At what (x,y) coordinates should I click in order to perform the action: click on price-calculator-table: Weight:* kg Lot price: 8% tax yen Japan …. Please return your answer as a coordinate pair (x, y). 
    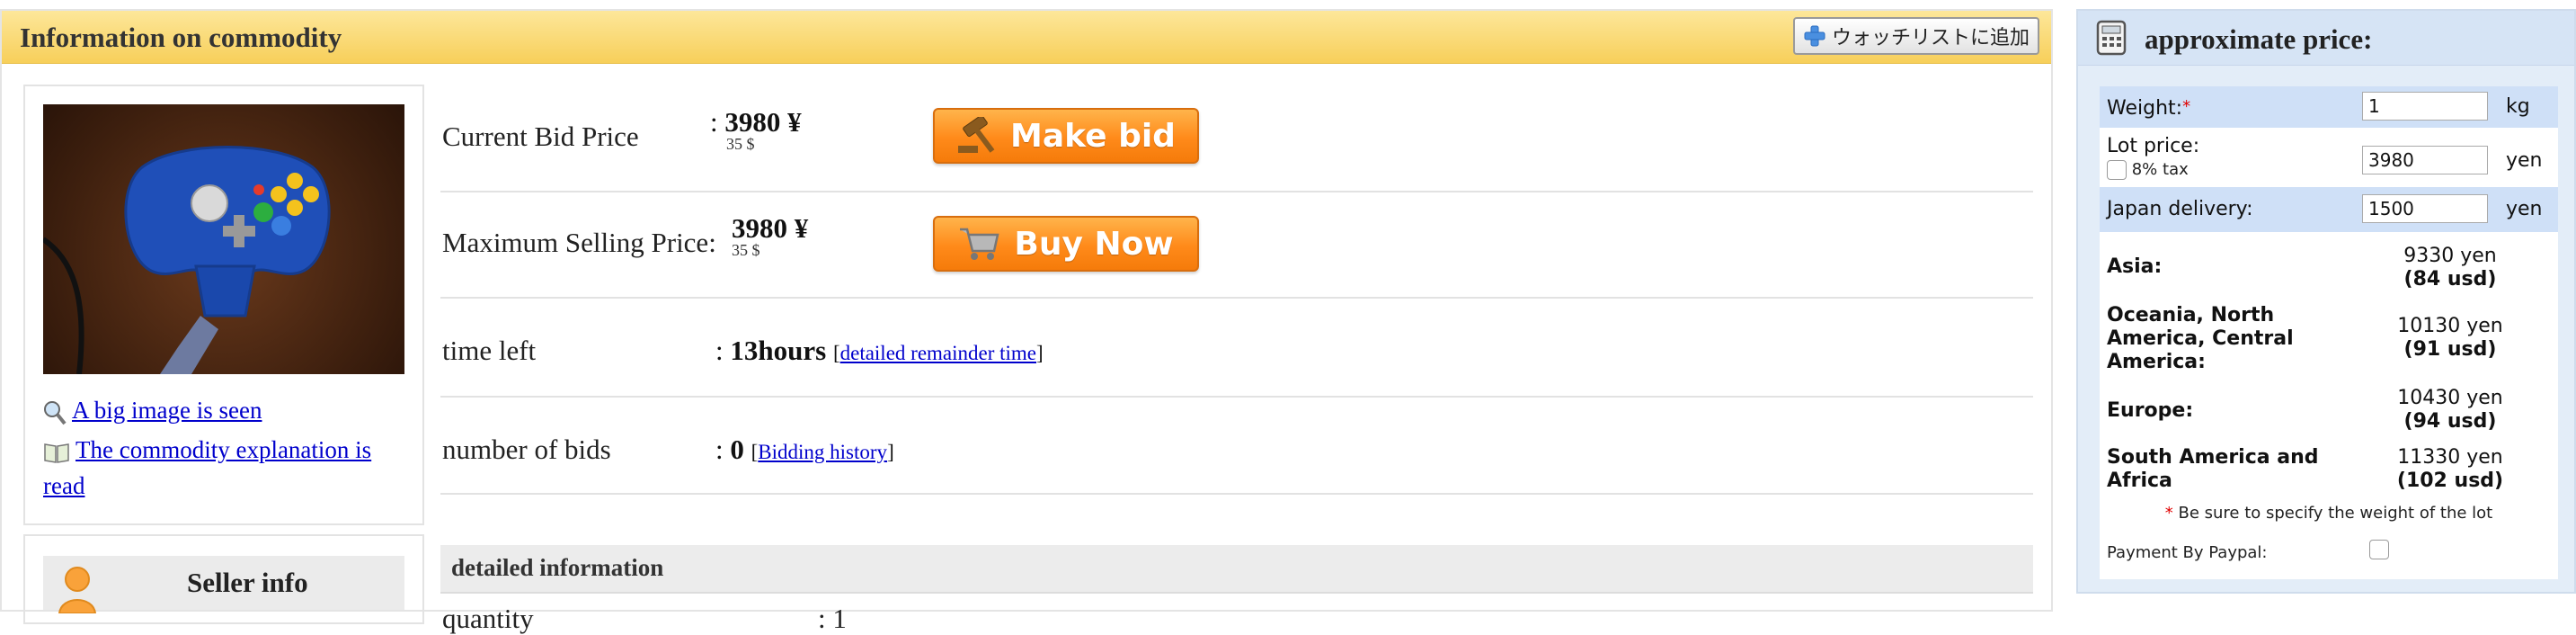
    Looking at the image, I should click on (2329, 332).